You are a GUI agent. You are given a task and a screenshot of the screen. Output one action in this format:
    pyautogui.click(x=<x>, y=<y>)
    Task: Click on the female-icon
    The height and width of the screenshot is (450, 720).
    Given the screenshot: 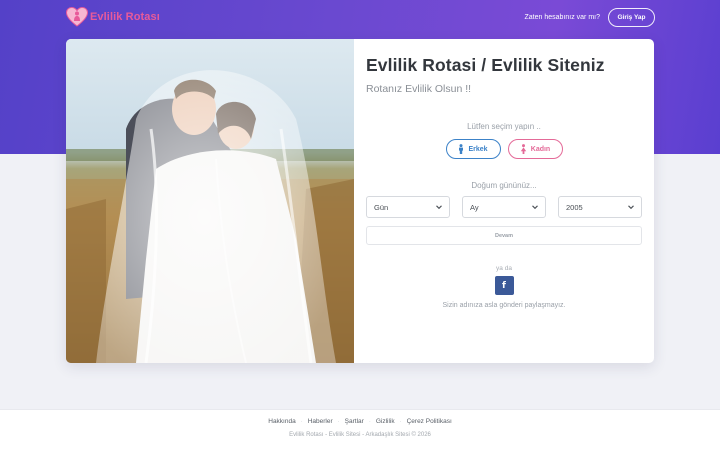 What is the action you would take?
    pyautogui.click(x=523, y=149)
    